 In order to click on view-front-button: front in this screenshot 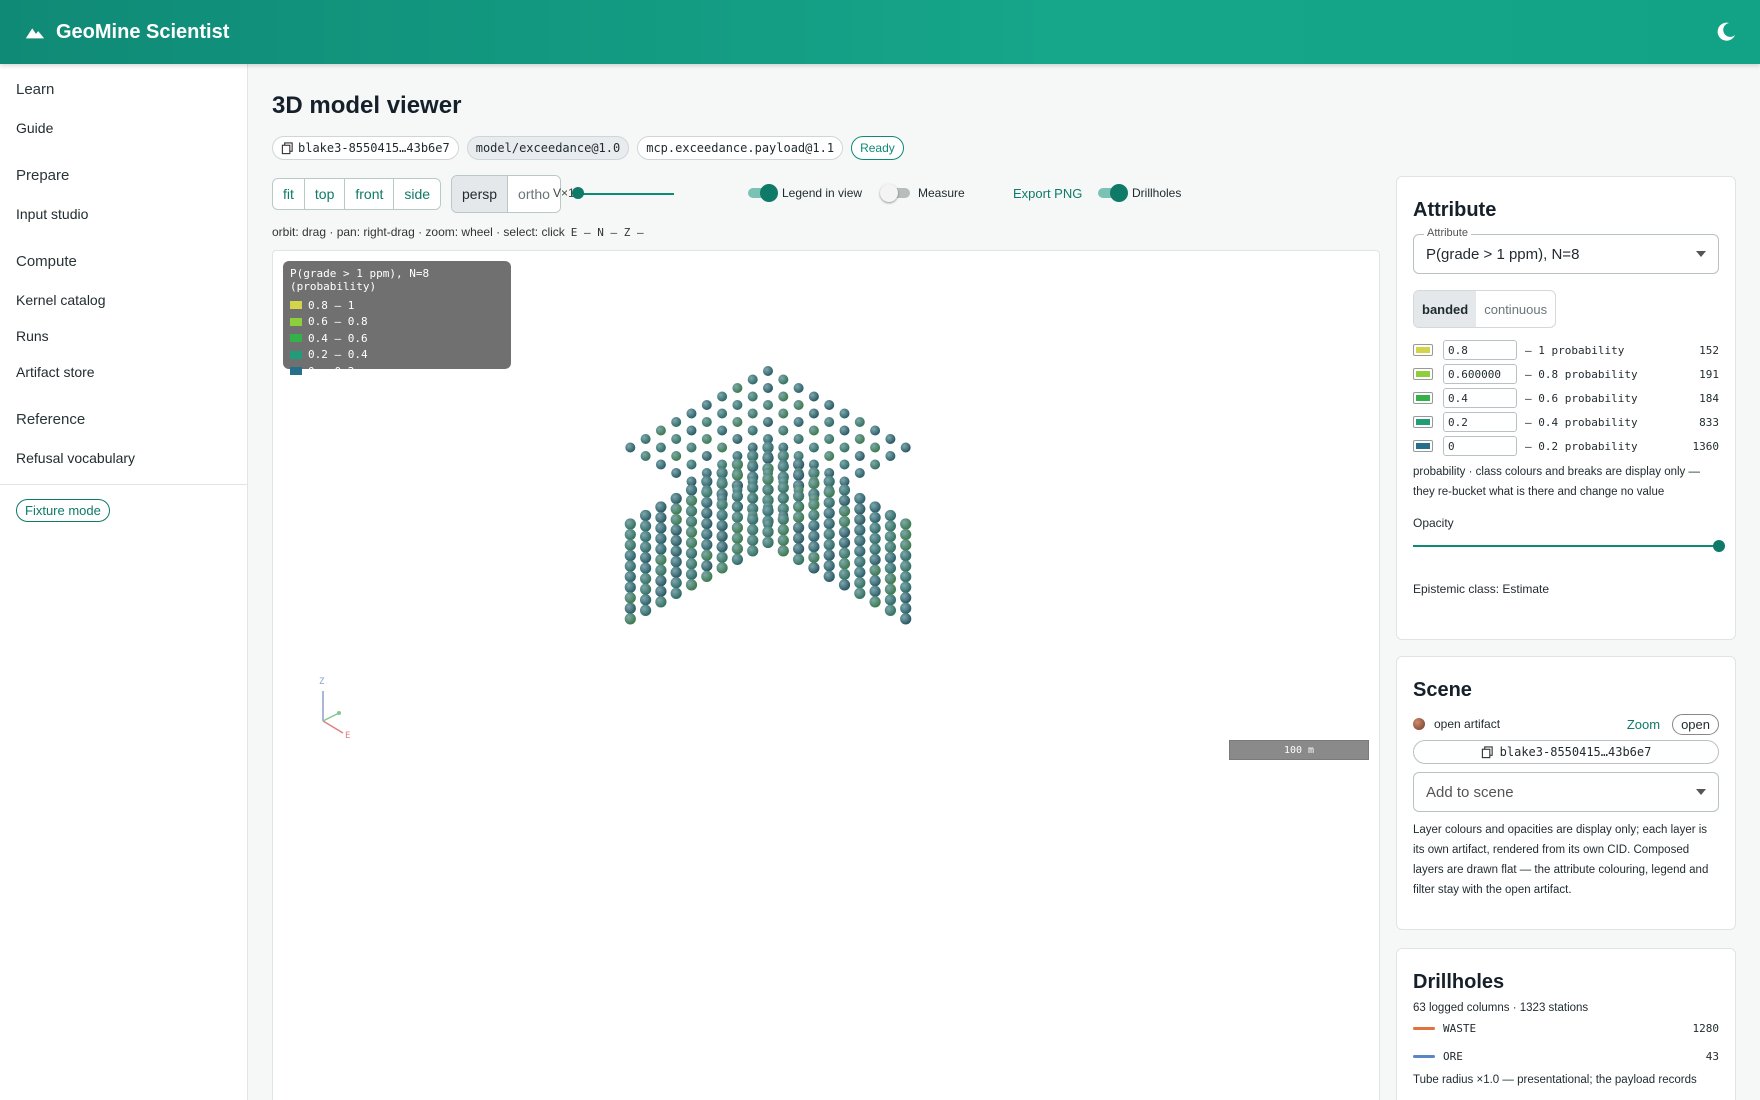, I will do `click(370, 194)`.